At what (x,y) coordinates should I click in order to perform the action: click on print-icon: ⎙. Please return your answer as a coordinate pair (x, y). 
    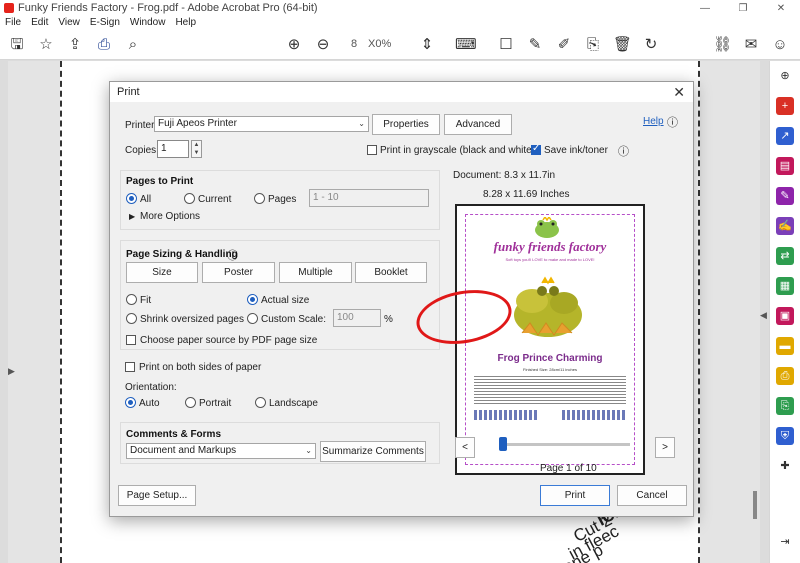
    Looking at the image, I should click on (104, 45).